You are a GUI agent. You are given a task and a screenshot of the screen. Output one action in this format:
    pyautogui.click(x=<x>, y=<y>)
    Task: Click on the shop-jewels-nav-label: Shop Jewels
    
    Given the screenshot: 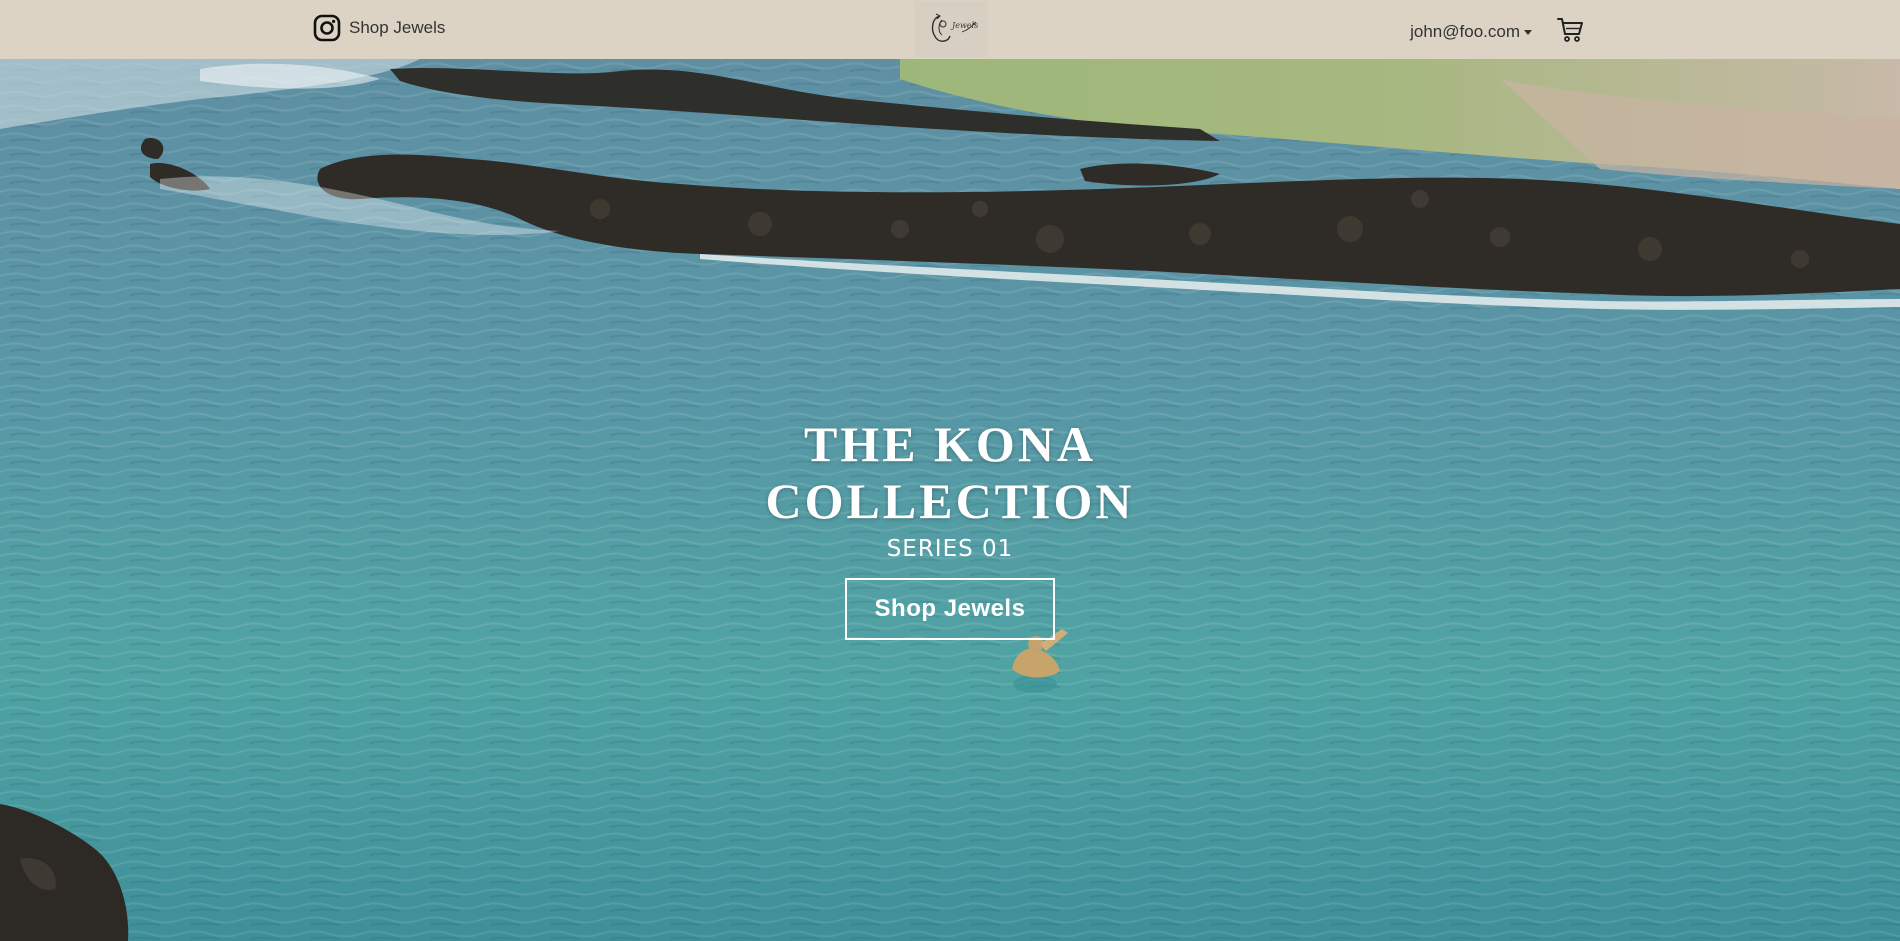 What is the action you would take?
    pyautogui.click(x=397, y=28)
    